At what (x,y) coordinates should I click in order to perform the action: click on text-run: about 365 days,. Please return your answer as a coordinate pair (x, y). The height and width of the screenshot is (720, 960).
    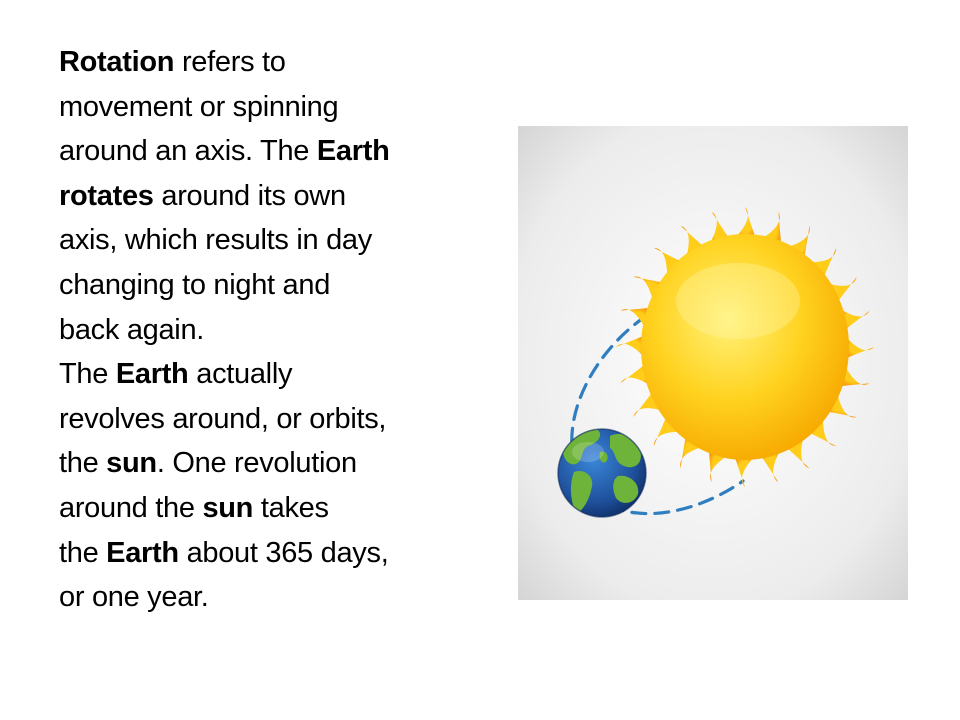
    Looking at the image, I should click on (283, 552).